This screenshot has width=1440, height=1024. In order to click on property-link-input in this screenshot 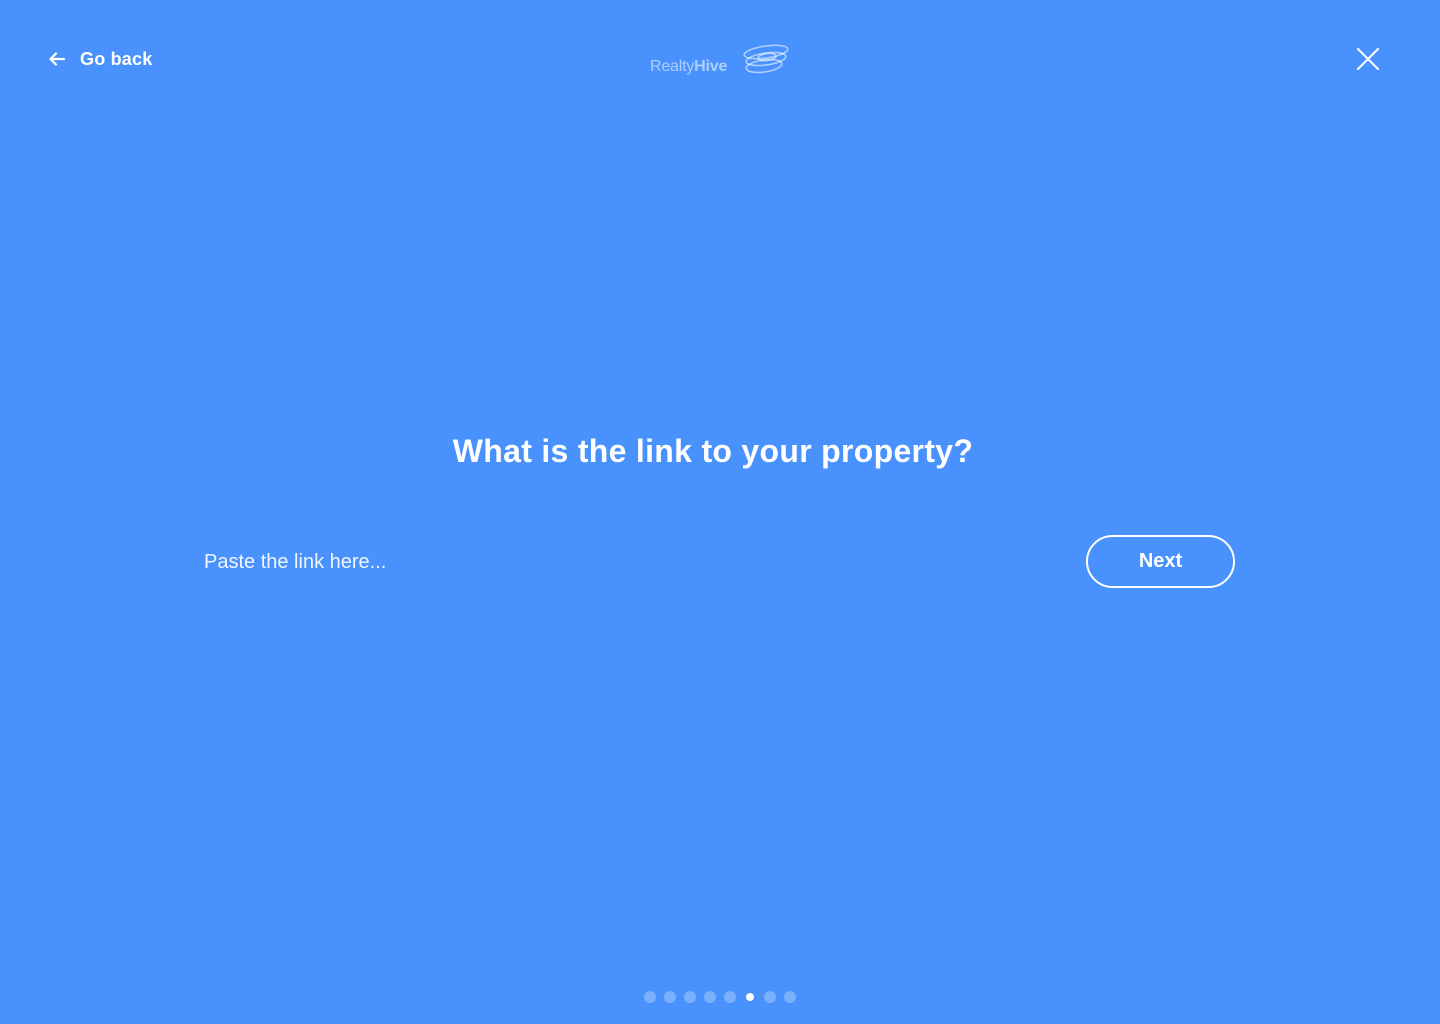, I will do `click(624, 562)`.